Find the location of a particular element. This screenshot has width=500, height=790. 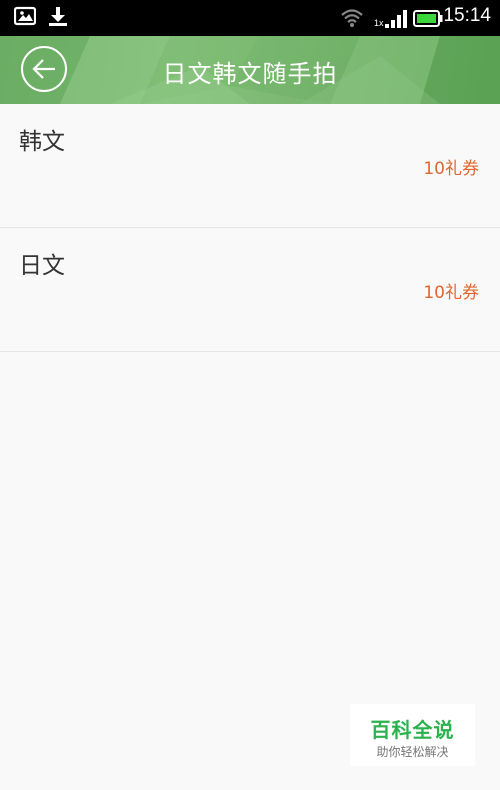

item-title: 日文 is located at coordinates (42, 266).